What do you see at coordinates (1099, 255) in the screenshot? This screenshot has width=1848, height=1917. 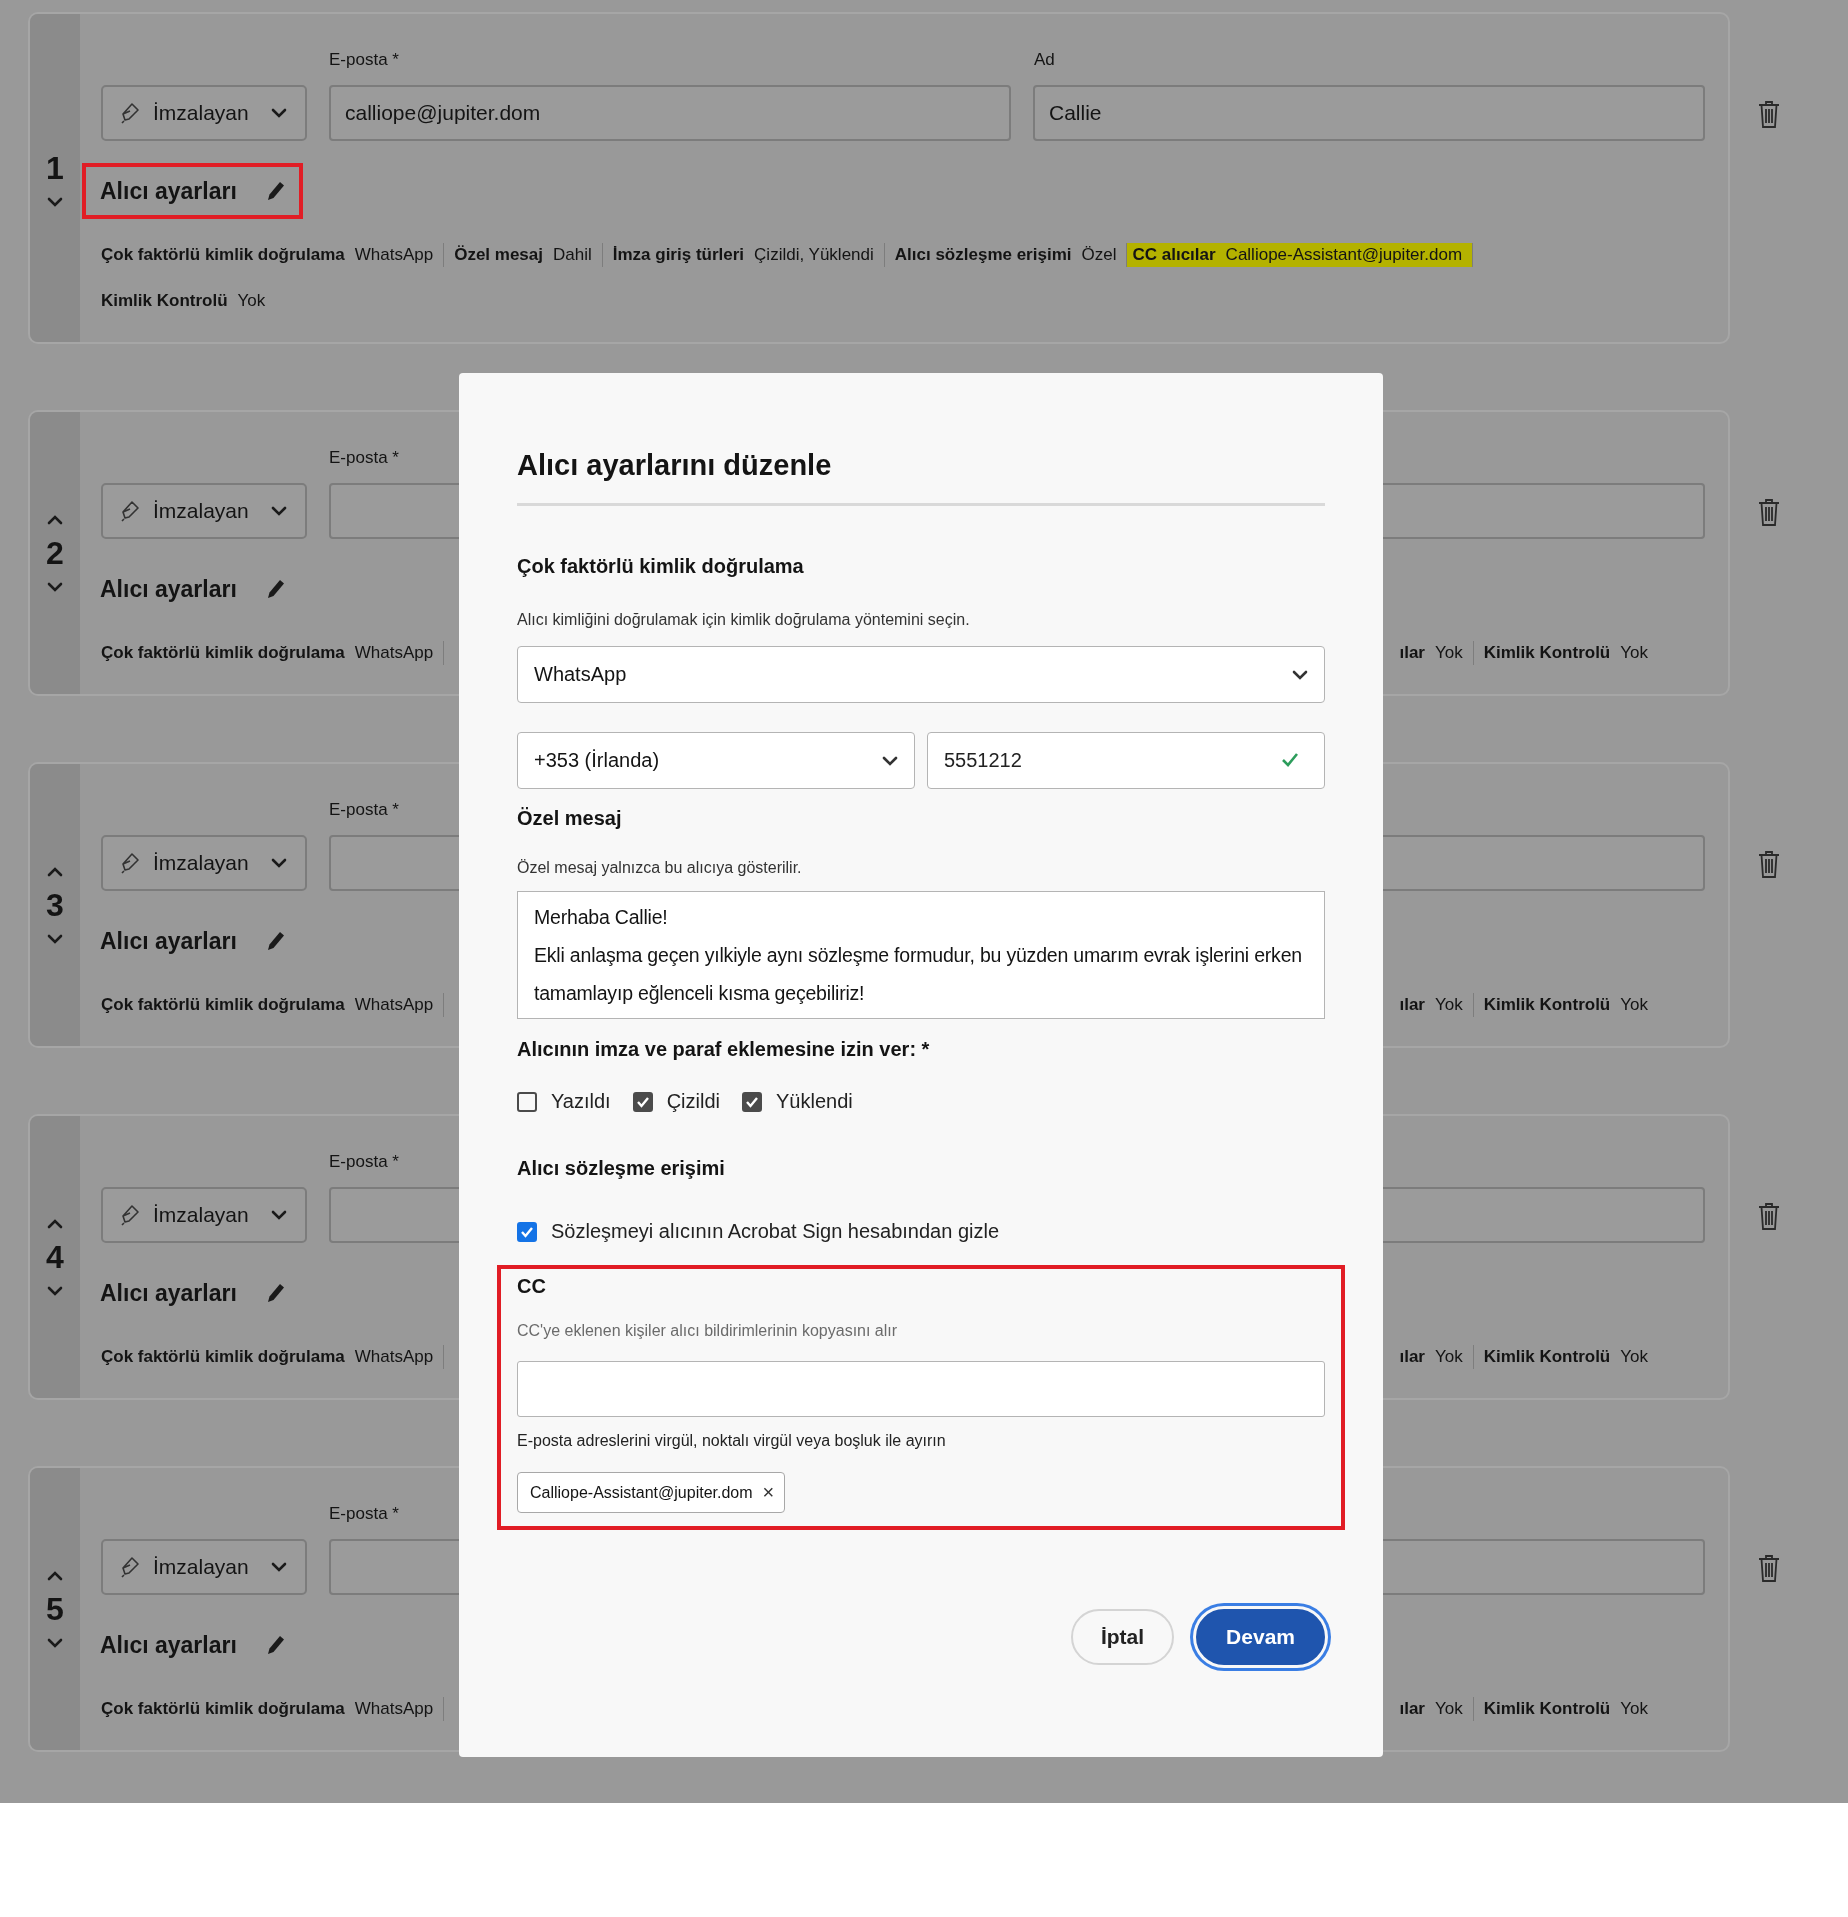 I see `setting-value: Özel` at bounding box center [1099, 255].